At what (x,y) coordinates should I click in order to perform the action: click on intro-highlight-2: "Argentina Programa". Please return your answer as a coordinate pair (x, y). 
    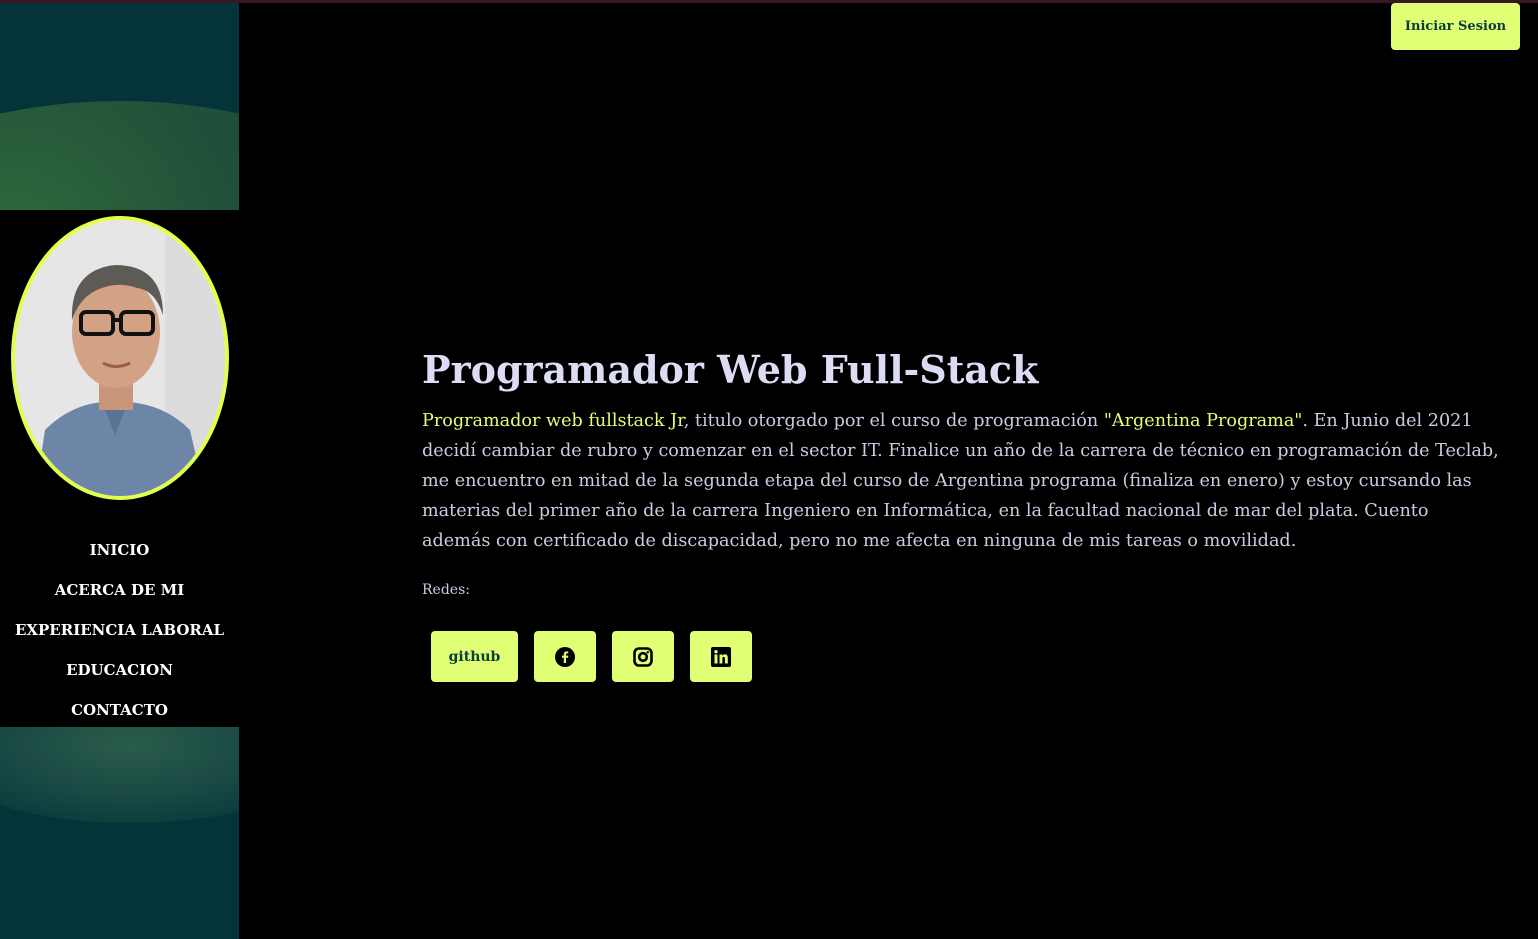
    Looking at the image, I should click on (1203, 421).